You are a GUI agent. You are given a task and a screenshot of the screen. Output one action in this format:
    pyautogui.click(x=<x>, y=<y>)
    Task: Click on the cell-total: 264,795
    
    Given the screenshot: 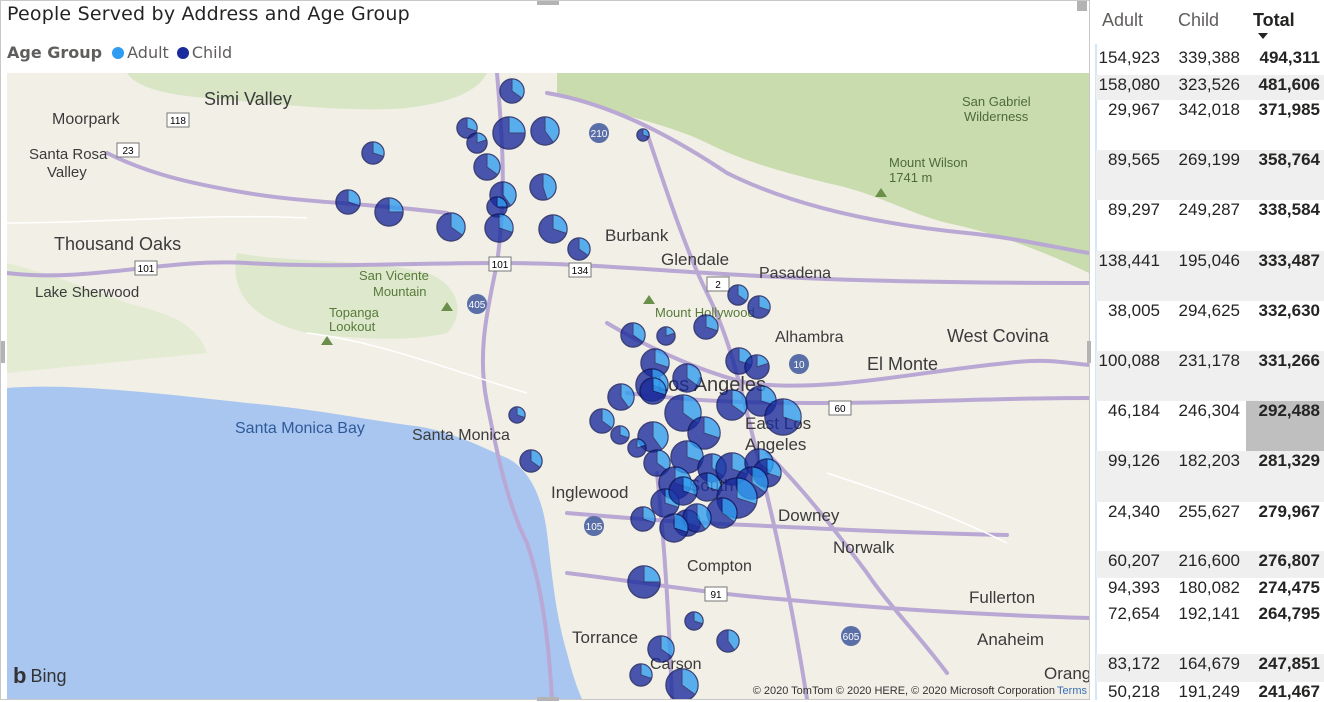 What is the action you would take?
    pyautogui.click(x=1289, y=613)
    